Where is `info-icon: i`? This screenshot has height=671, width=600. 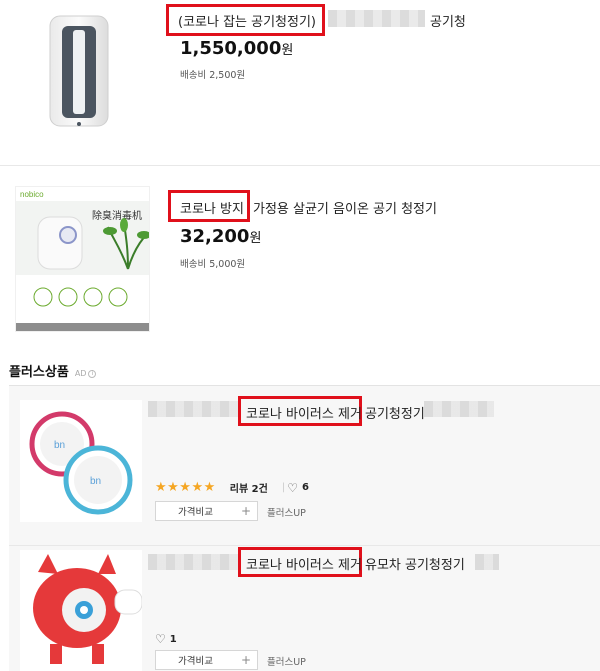
info-icon: i is located at coordinates (92, 373).